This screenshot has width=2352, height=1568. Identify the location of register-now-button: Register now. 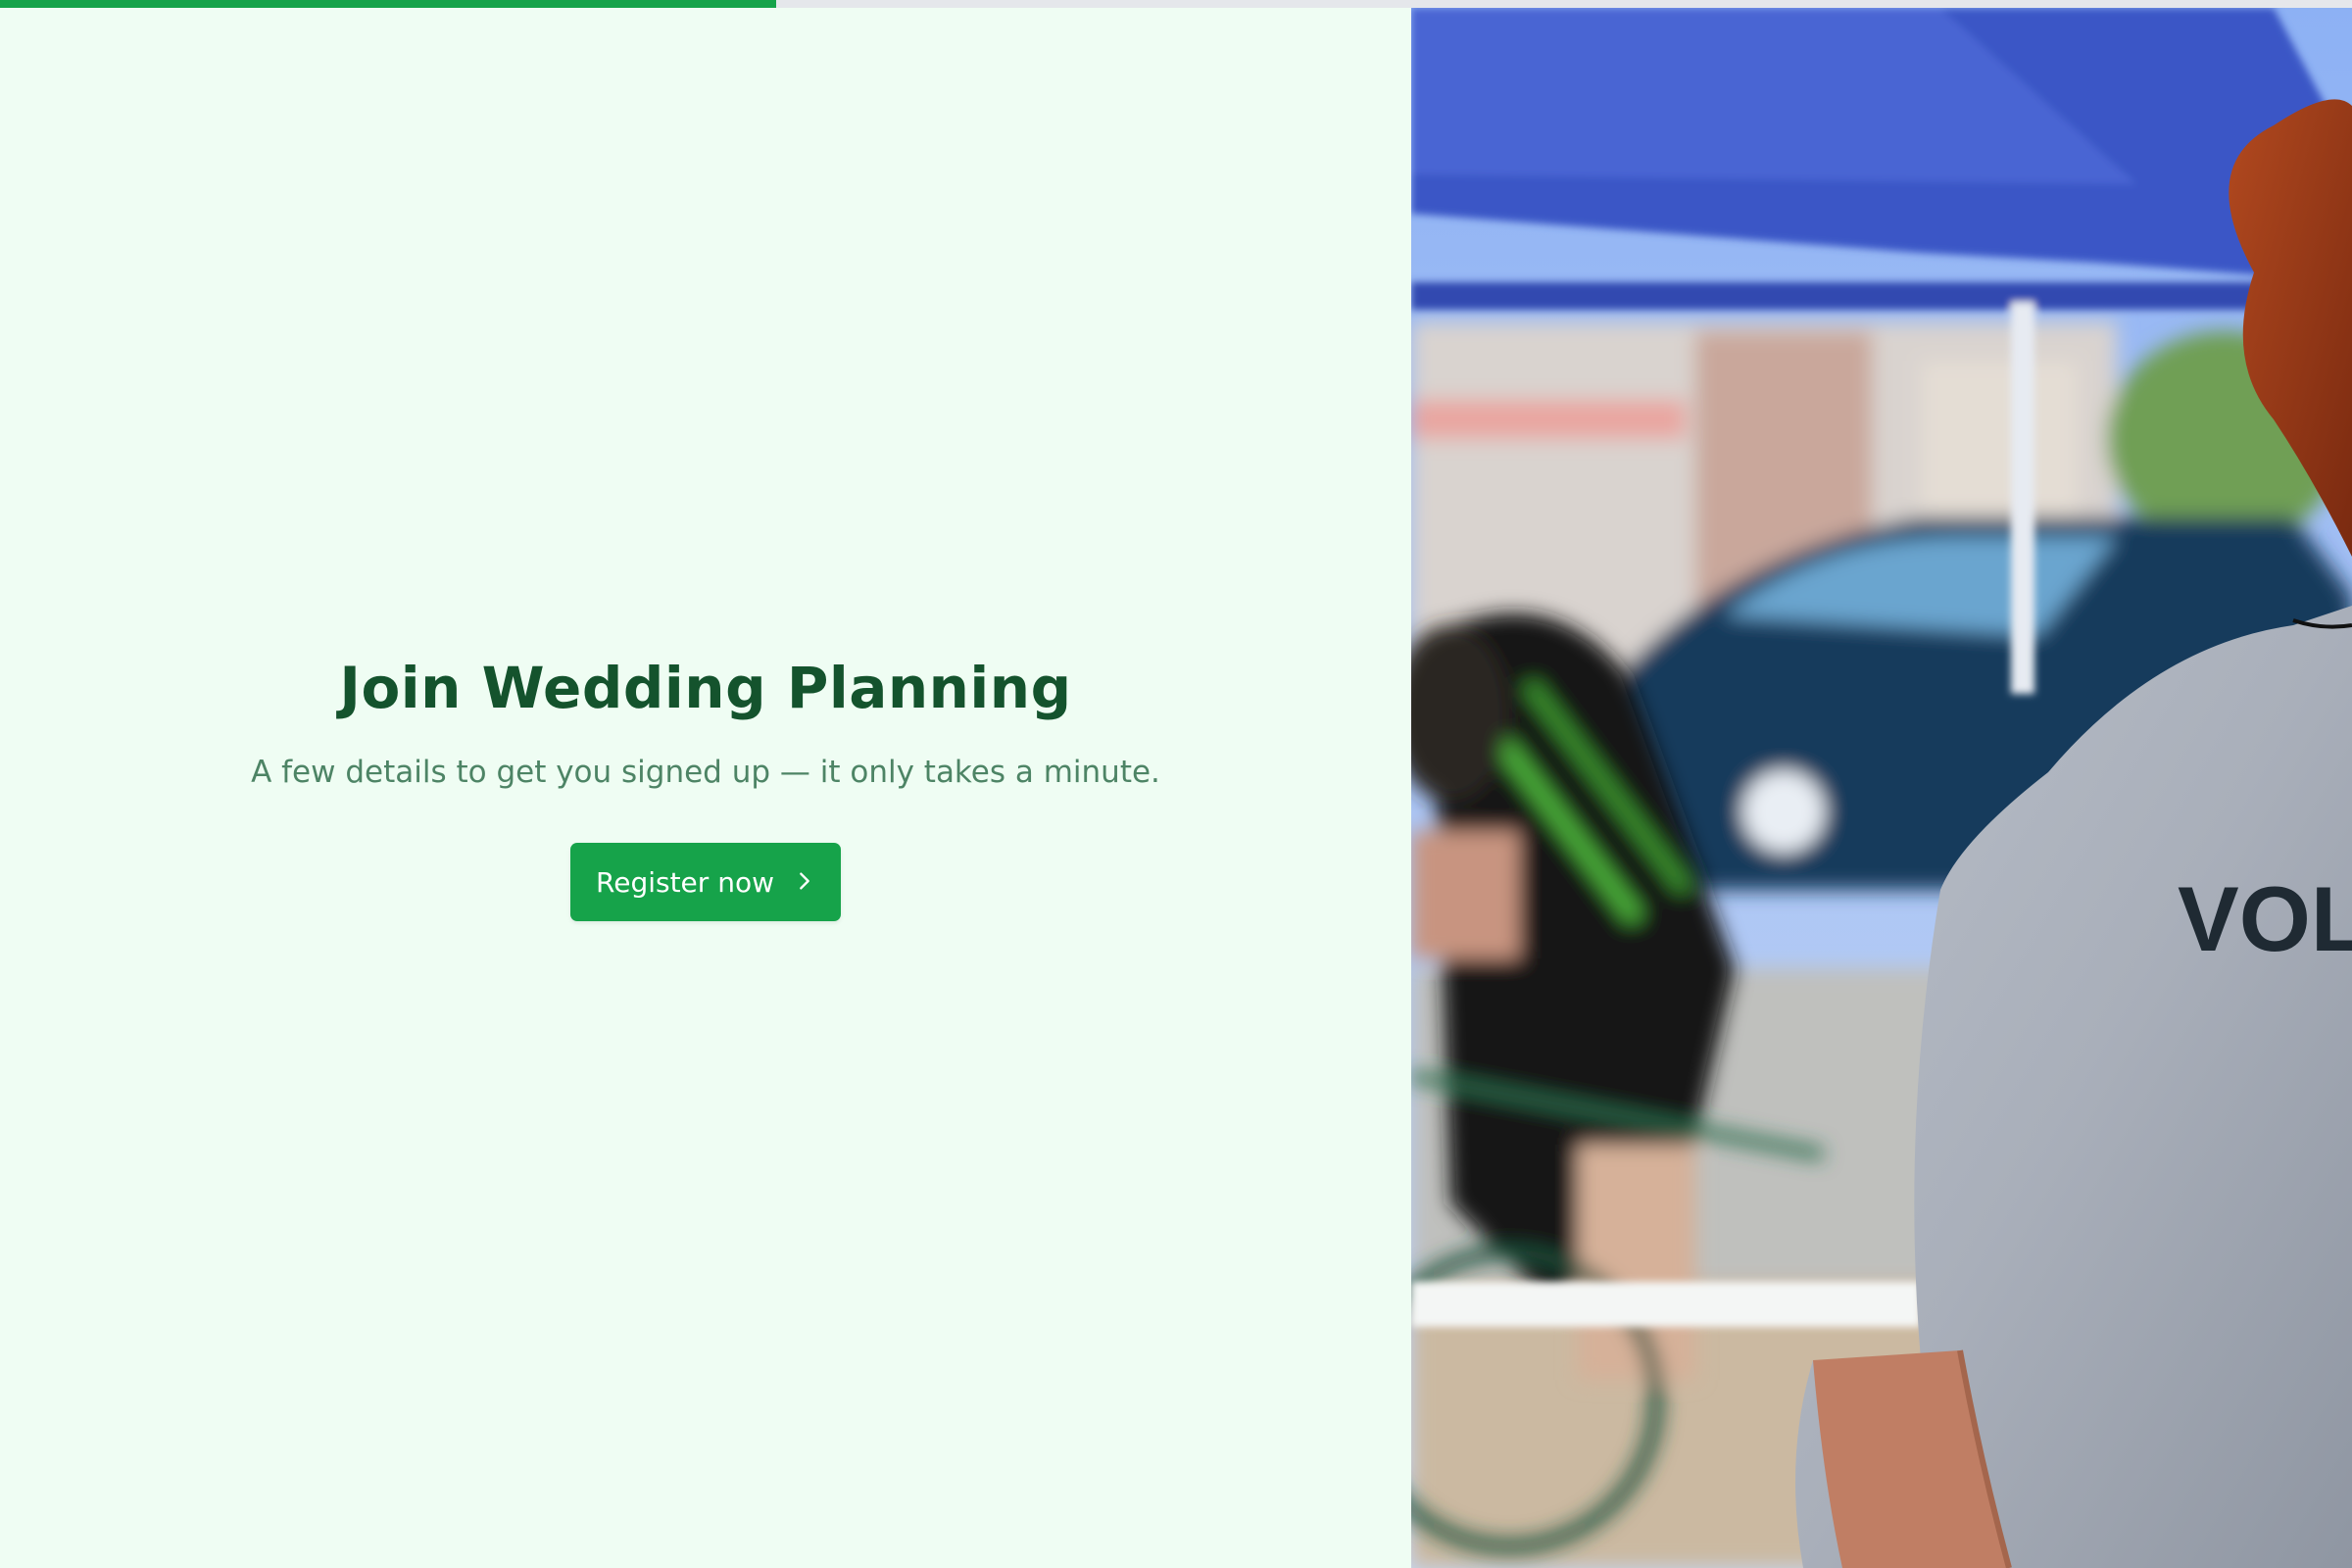
(705, 882).